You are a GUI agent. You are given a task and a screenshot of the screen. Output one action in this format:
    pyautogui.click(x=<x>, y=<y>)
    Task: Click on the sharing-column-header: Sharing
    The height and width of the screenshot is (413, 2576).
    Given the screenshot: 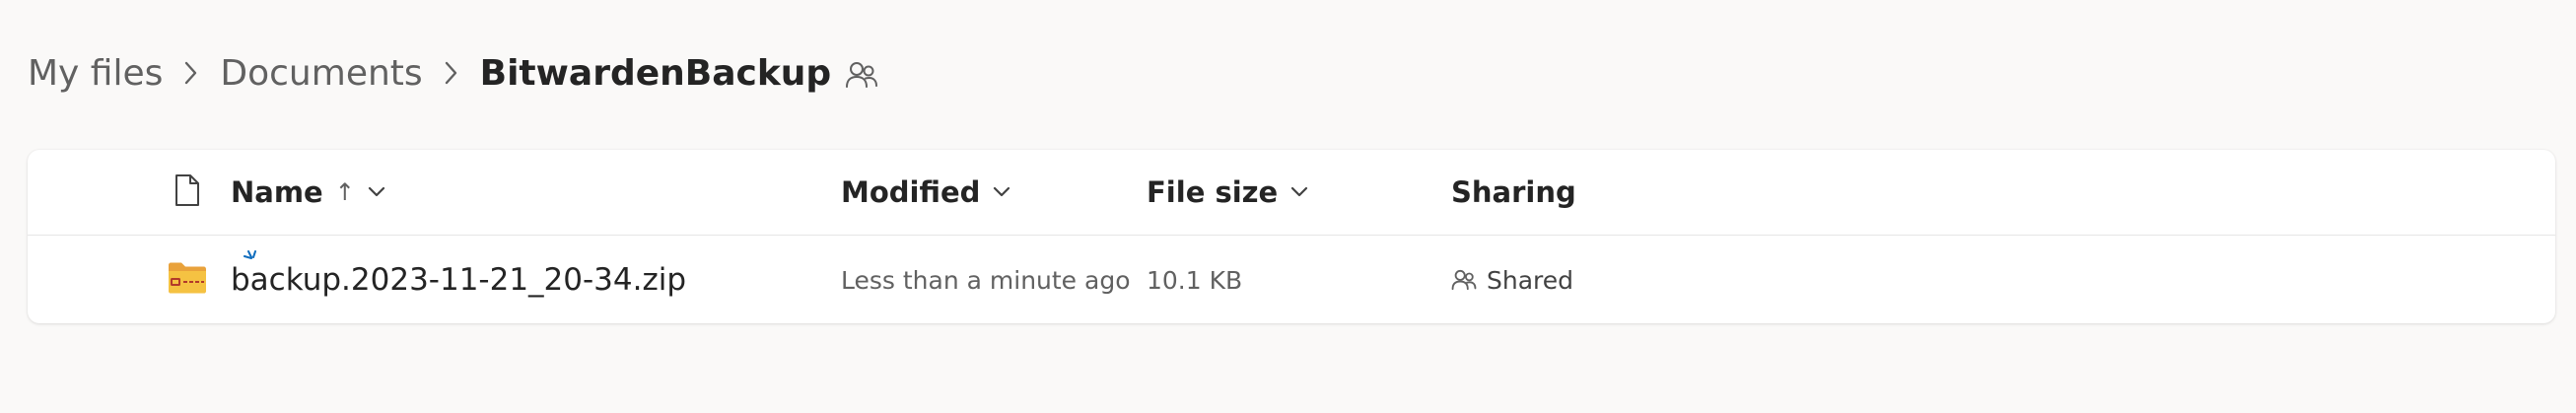 What is the action you would take?
    pyautogui.click(x=1514, y=192)
    